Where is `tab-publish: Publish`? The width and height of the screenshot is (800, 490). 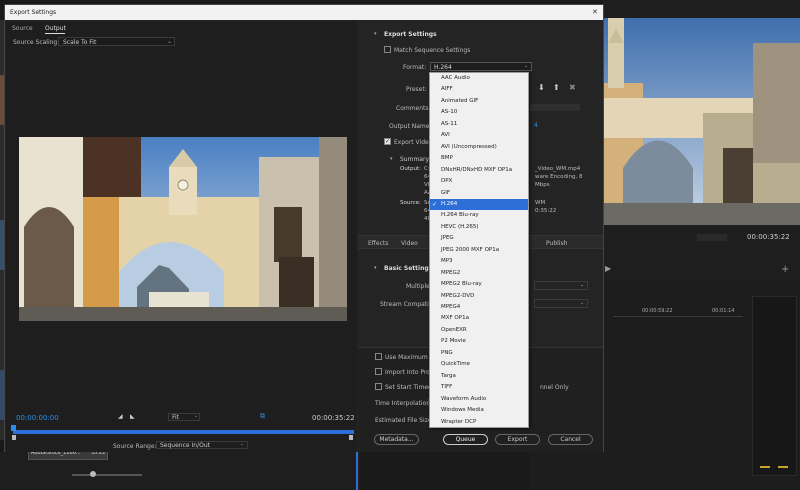
tab-publish: Publish is located at coordinates (556, 243).